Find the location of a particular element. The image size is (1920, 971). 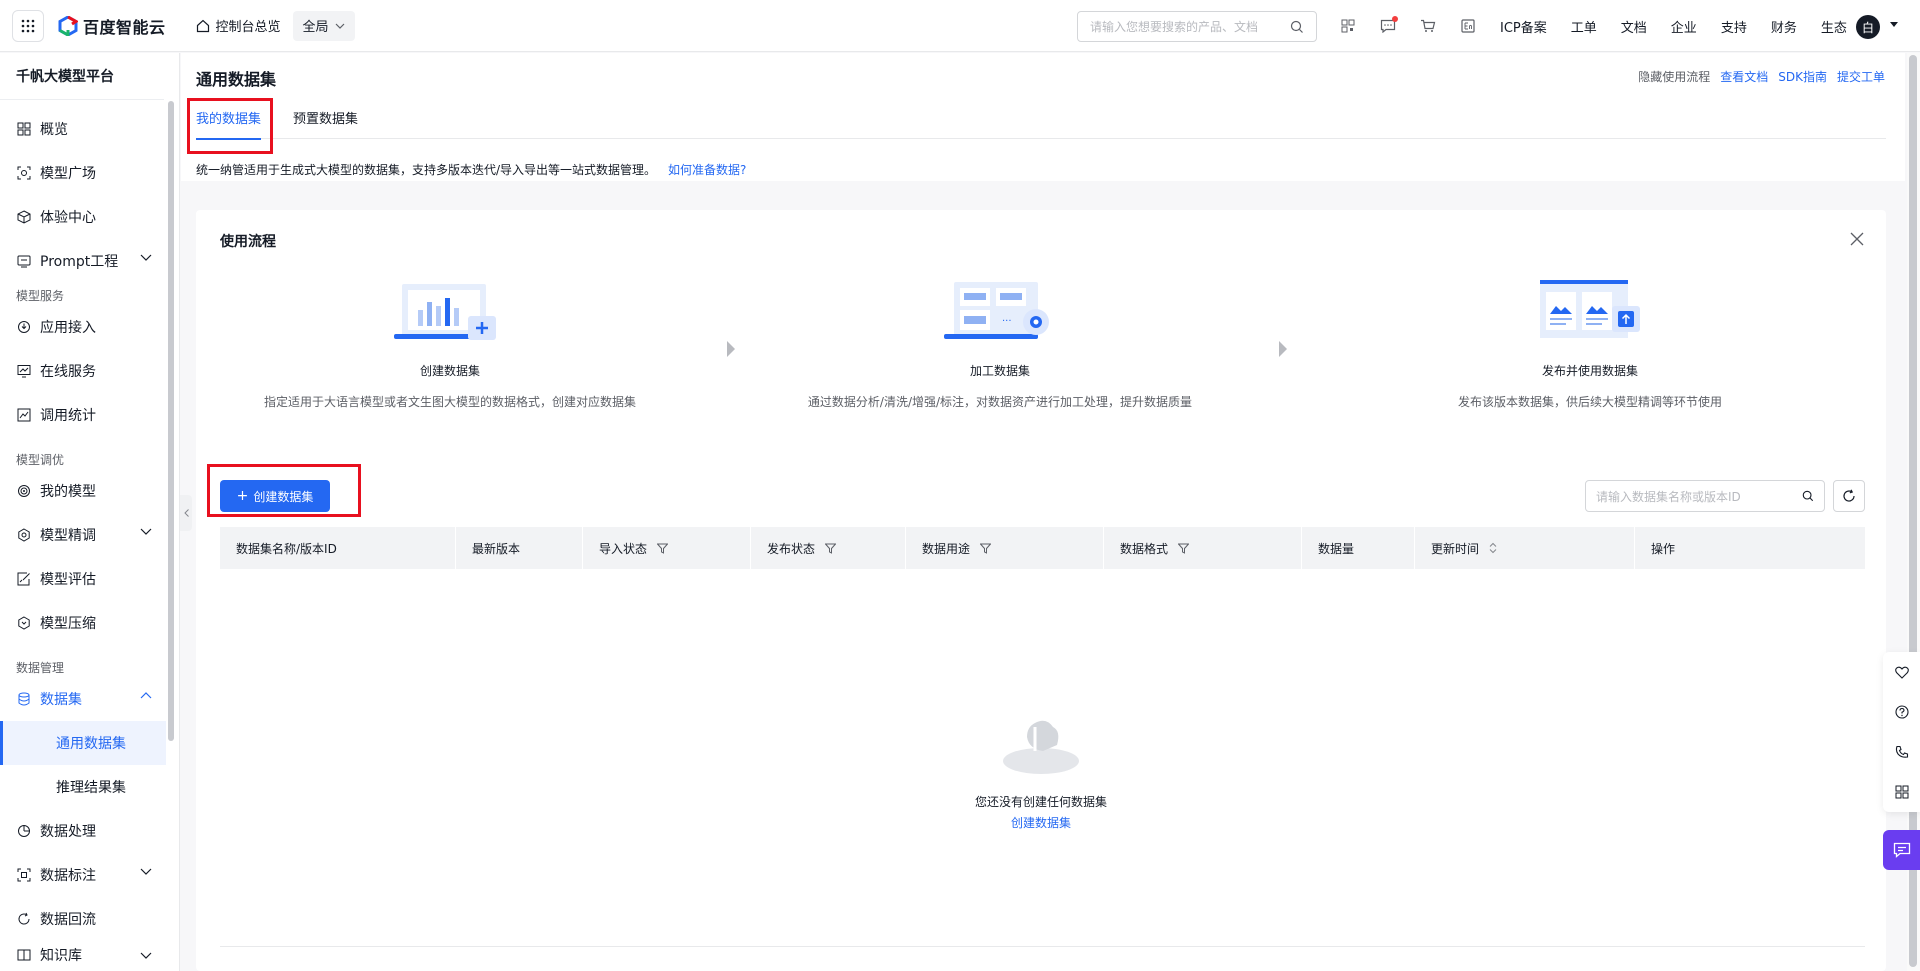

help-icon is located at coordinates (1901, 712).